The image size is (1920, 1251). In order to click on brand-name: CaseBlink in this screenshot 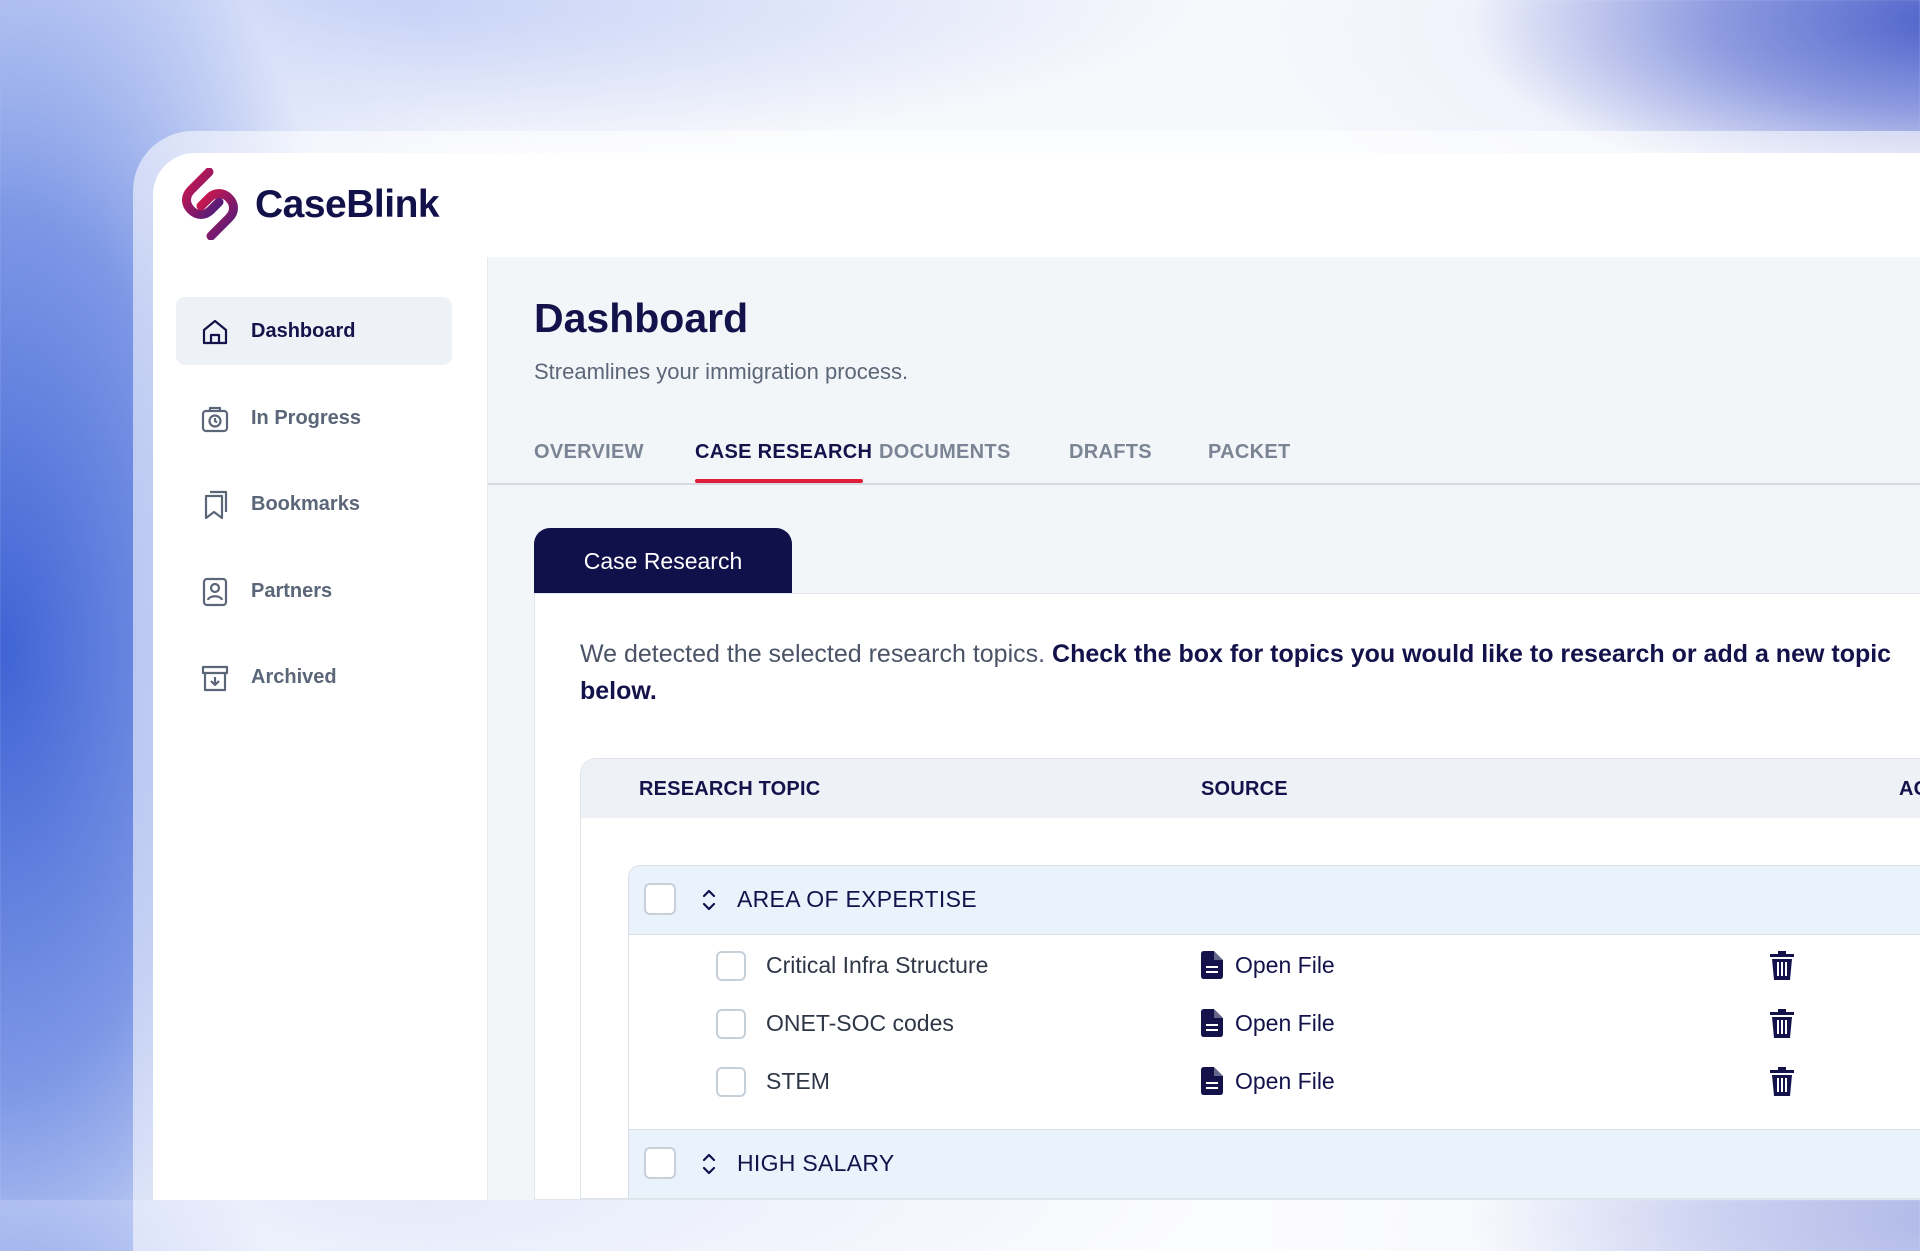, I will do `click(347, 204)`.